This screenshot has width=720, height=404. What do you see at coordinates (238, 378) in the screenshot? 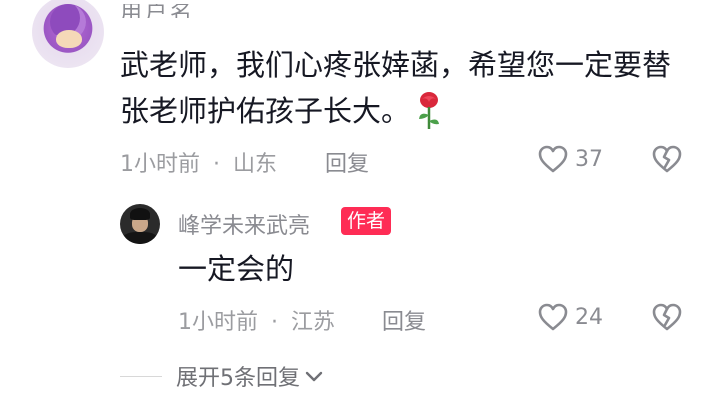
I see `expand-replies-label: 展开5条回复` at bounding box center [238, 378].